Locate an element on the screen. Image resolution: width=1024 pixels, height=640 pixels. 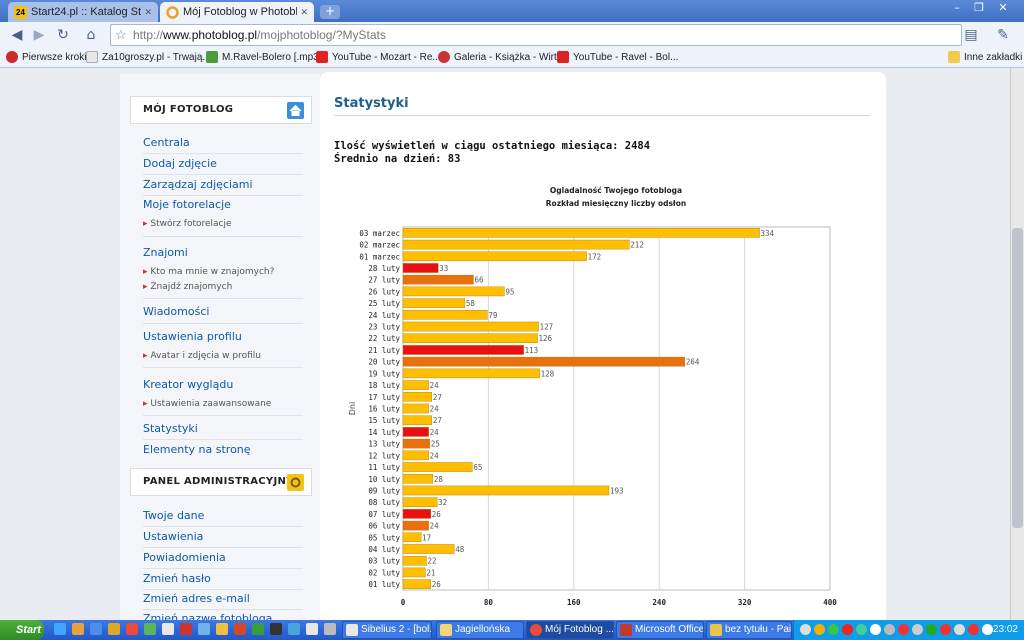
bar-value-label: 65 is located at coordinates (477, 467).